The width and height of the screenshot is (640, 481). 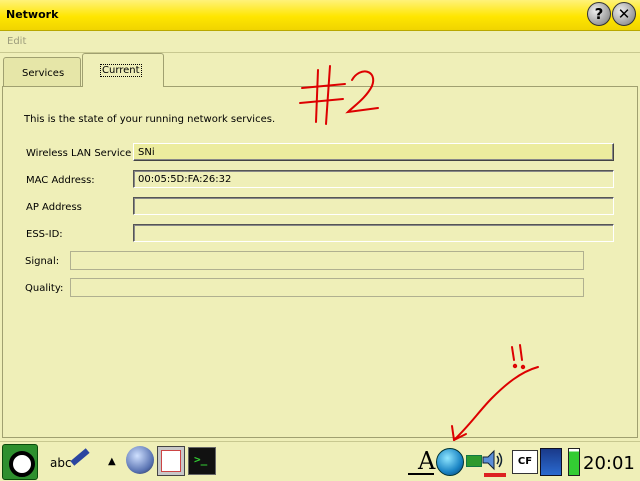 I want to click on close-button: ✕, so click(x=624, y=14).